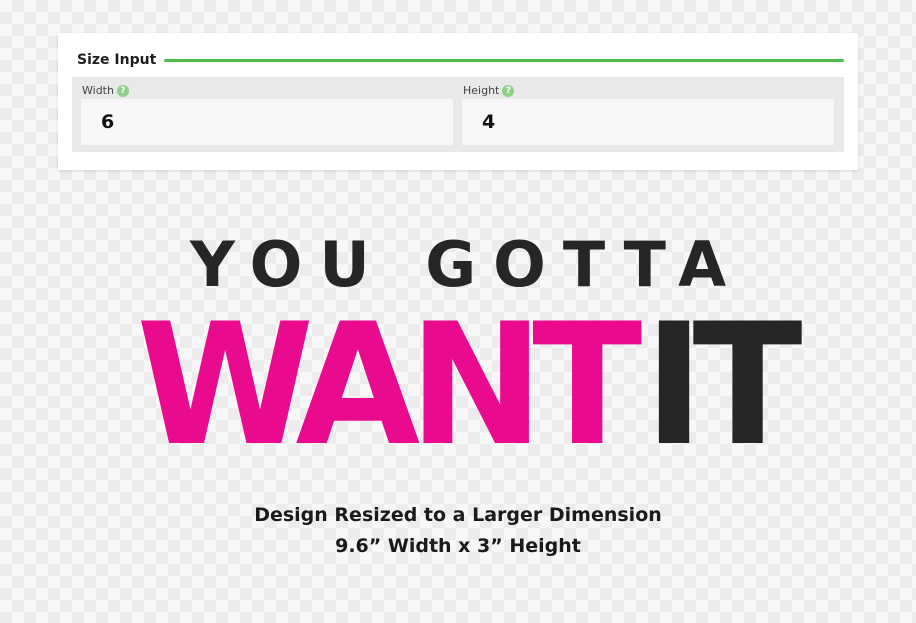 The width and height of the screenshot is (916, 623). What do you see at coordinates (481, 90) in the screenshot?
I see `height-label-text: Height` at bounding box center [481, 90].